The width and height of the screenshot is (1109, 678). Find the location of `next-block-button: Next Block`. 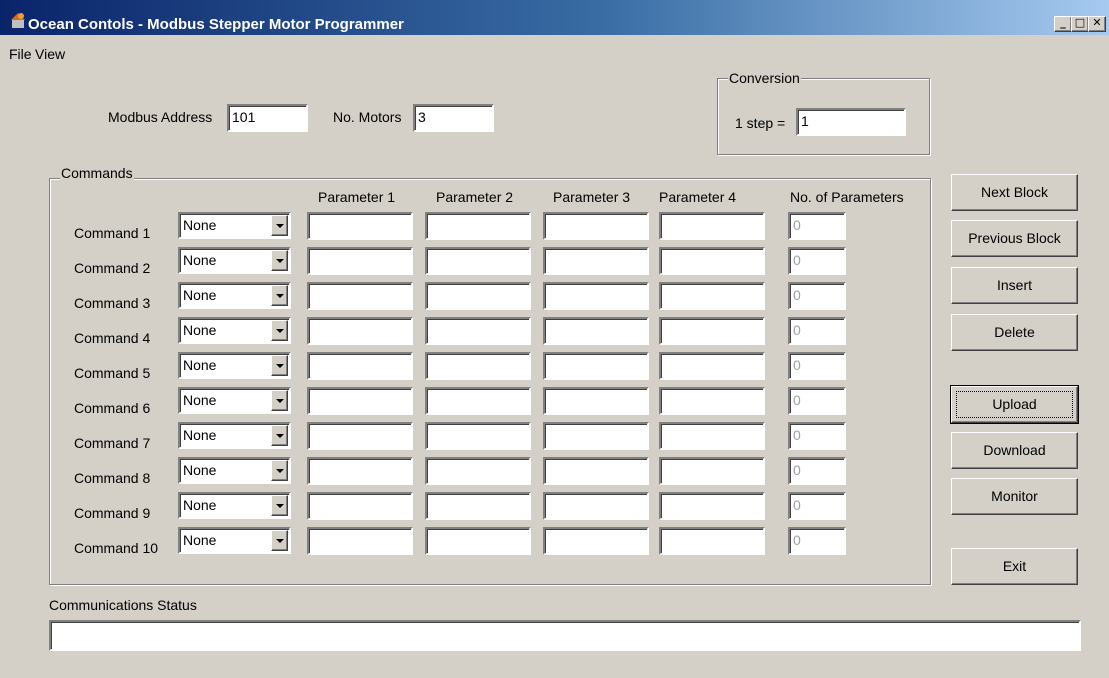

next-block-button: Next Block is located at coordinates (1014, 192).